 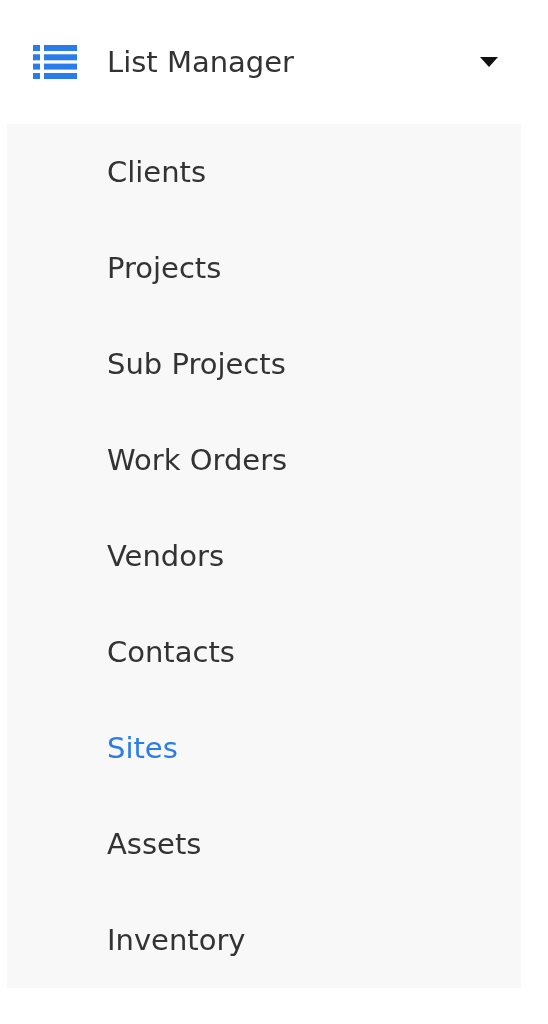 What do you see at coordinates (176, 940) in the screenshot?
I see `menu-item: Inventory` at bounding box center [176, 940].